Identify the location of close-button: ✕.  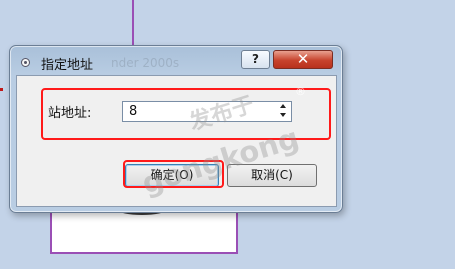
(303, 59).